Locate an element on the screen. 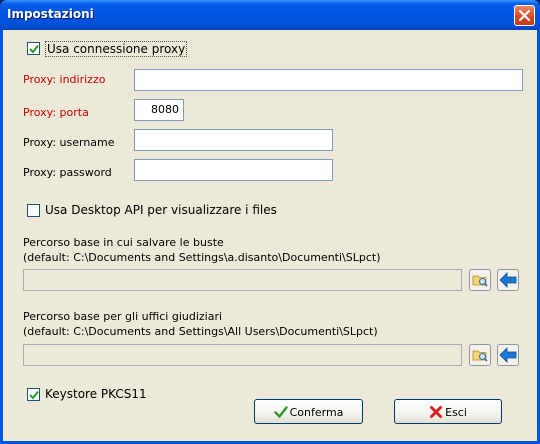 The height and width of the screenshot is (444, 540). offices-path-input is located at coordinates (242, 355).